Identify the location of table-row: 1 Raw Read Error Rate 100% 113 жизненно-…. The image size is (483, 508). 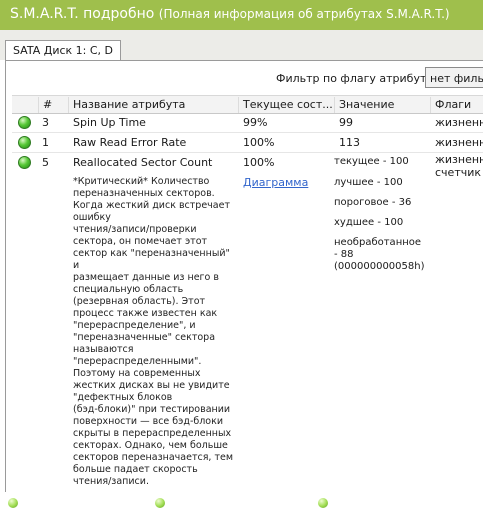
(247, 143).